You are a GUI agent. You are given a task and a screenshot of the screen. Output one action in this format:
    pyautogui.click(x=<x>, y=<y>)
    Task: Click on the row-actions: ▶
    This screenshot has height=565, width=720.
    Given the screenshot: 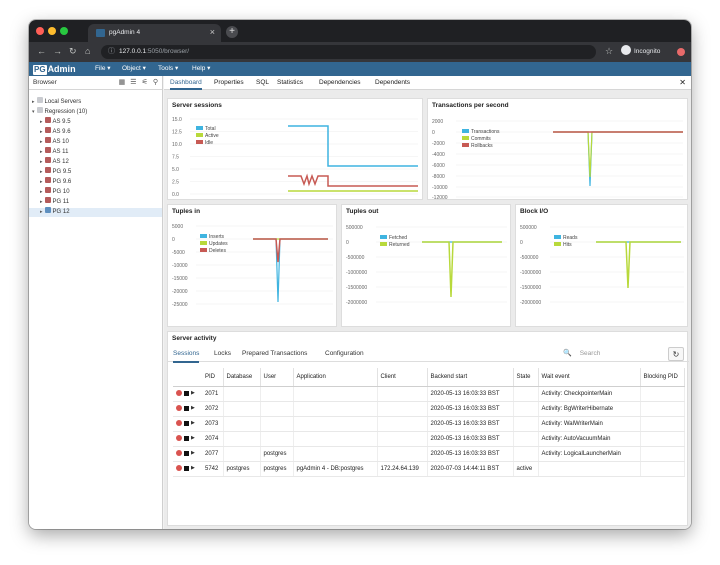 What is the action you would take?
    pyautogui.click(x=187, y=469)
    